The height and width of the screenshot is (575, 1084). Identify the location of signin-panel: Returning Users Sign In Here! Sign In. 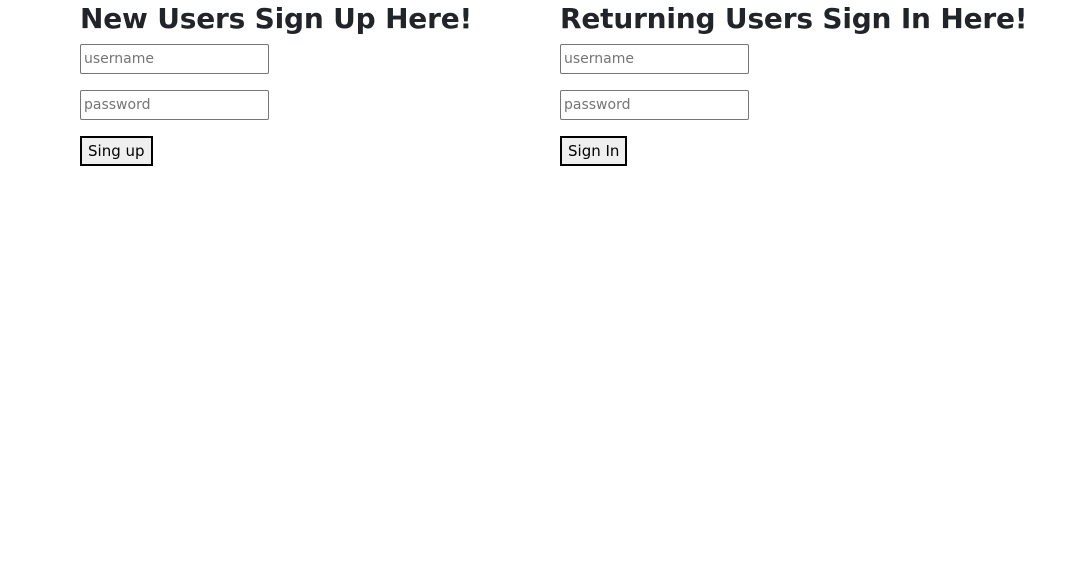
(794, 83).